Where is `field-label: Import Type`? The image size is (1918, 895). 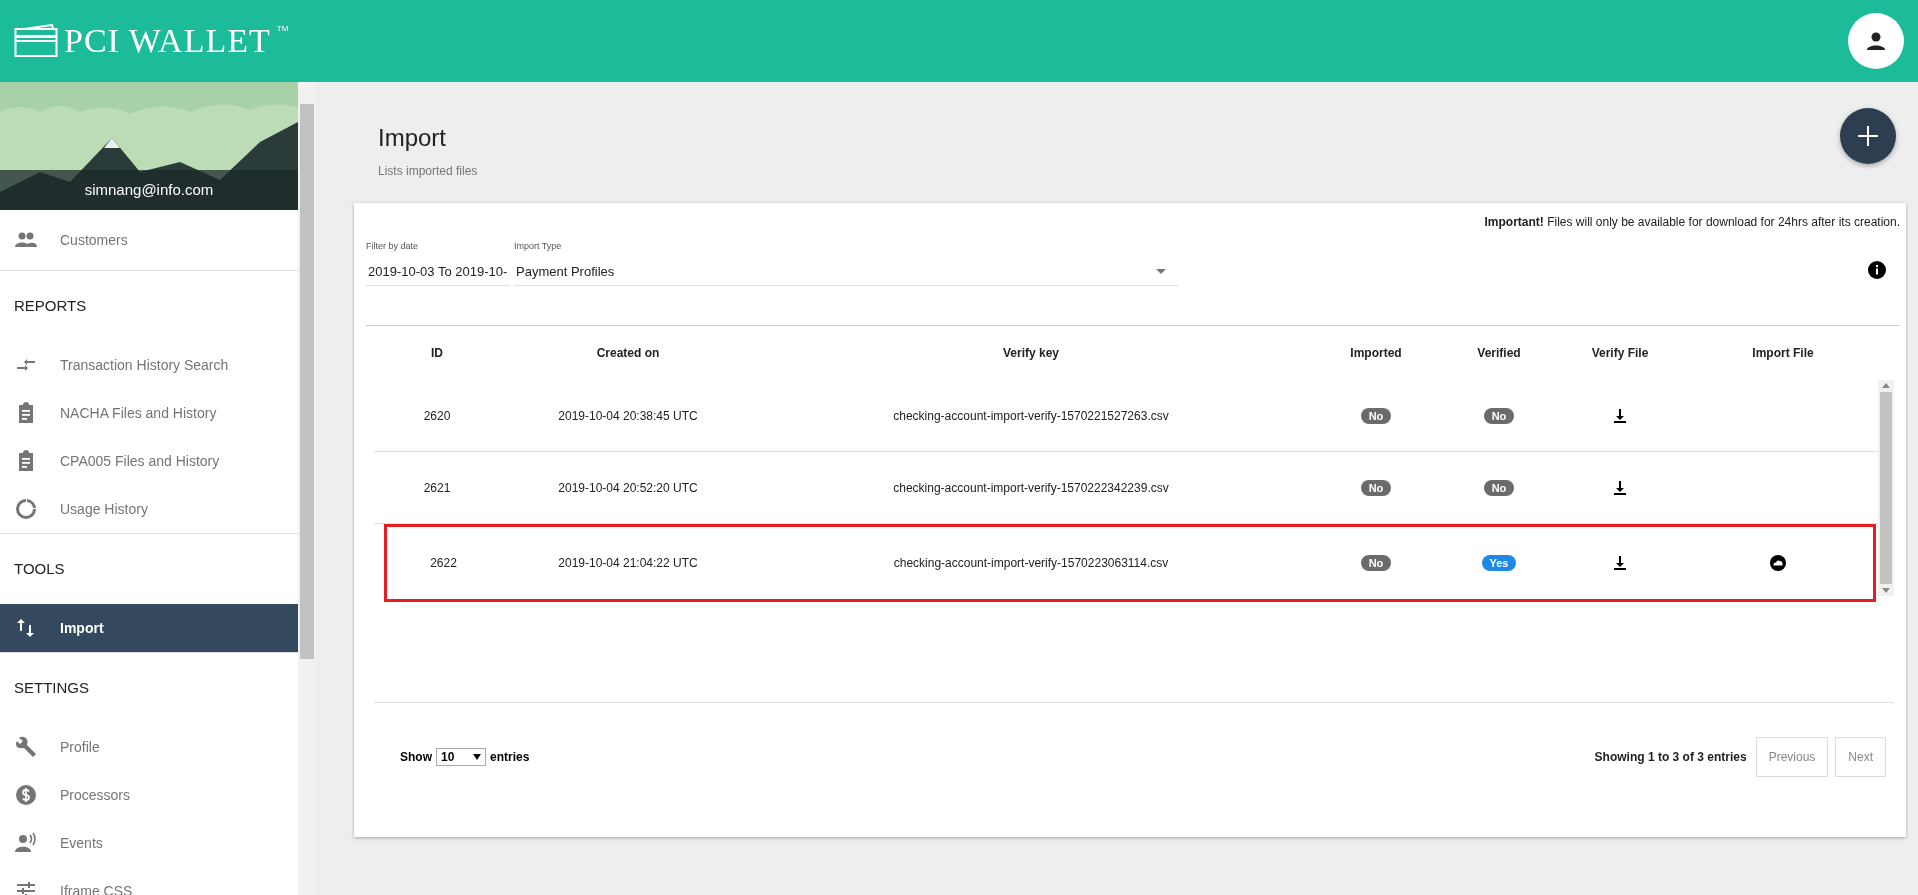 field-label: Import Type is located at coordinates (538, 246).